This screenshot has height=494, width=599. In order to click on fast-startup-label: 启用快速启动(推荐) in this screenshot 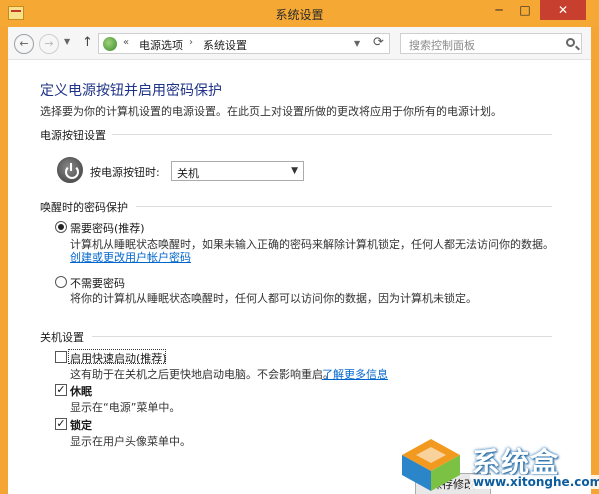, I will do `click(118, 358)`.